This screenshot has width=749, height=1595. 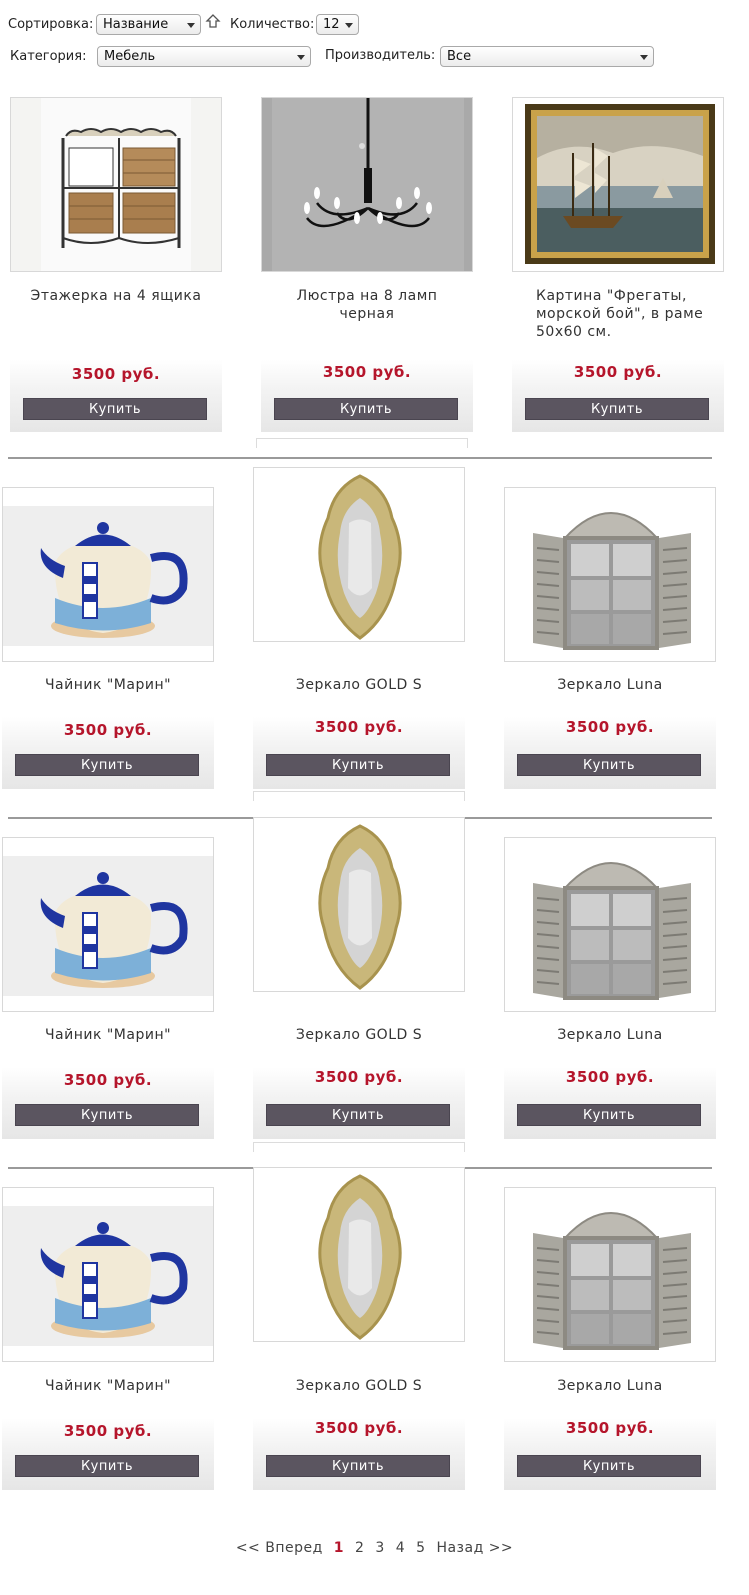 What do you see at coordinates (213, 22) in the screenshot?
I see `sort-direction-icon` at bounding box center [213, 22].